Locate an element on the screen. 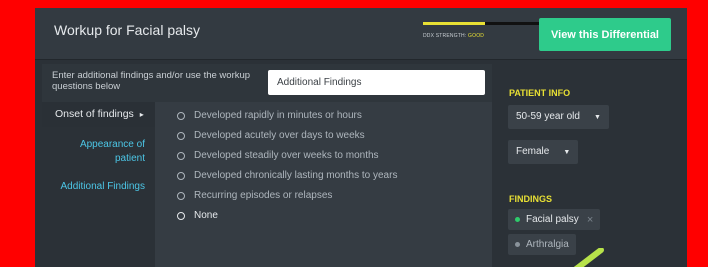 The image size is (708, 267). option-rapid: Developed rapidly in minutes or hours is located at coordinates (269, 115).